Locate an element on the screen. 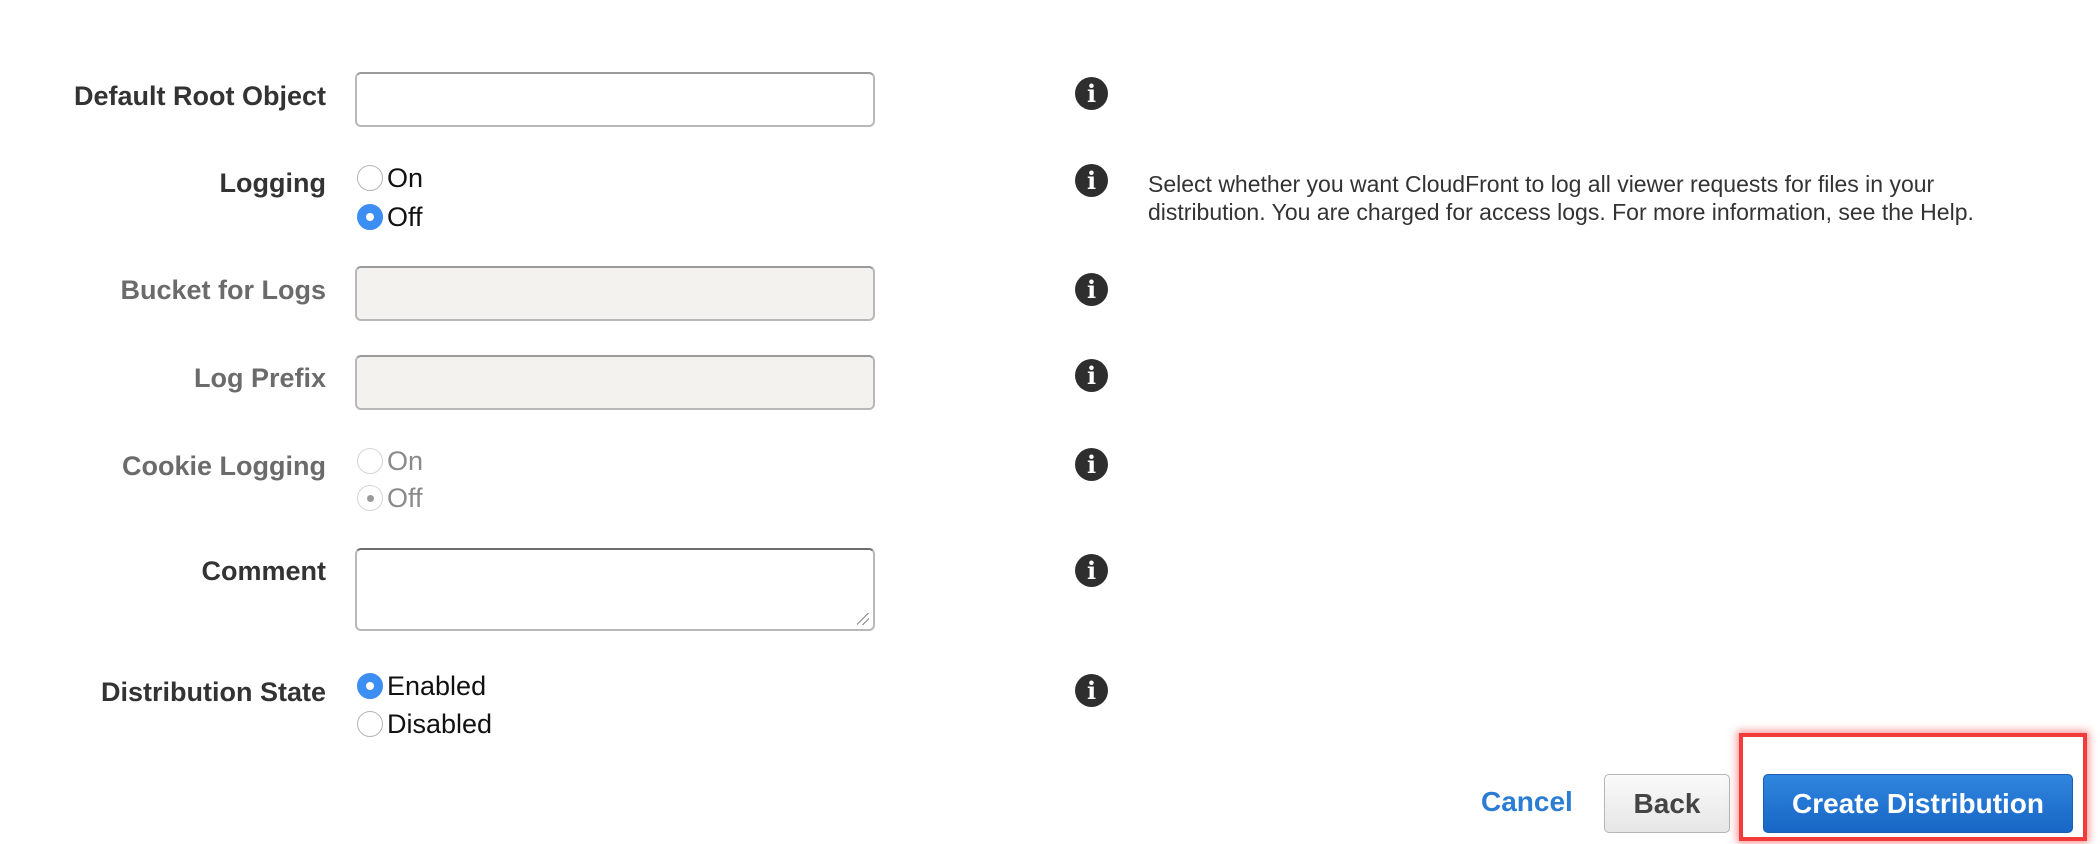 Image resolution: width=2100 pixels, height=844 pixels. distribution-state-label: Distribution State is located at coordinates (213, 692).